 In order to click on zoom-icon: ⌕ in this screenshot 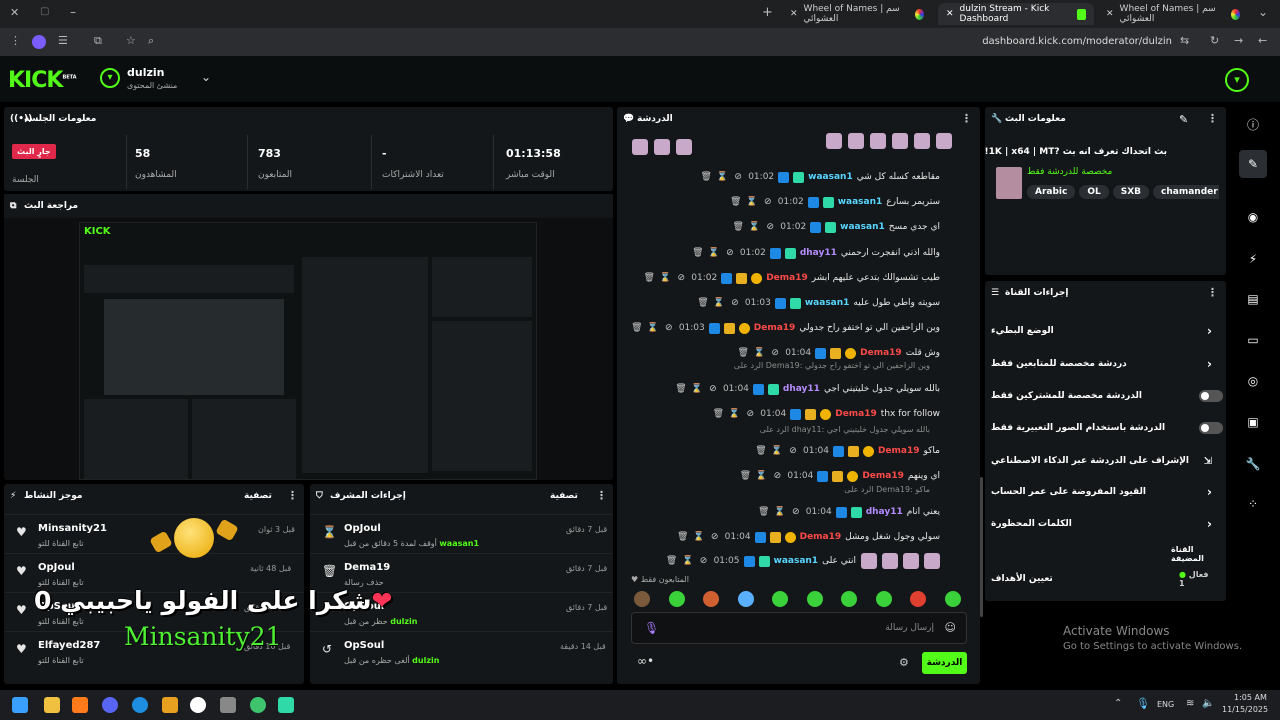, I will do `click(151, 41)`.